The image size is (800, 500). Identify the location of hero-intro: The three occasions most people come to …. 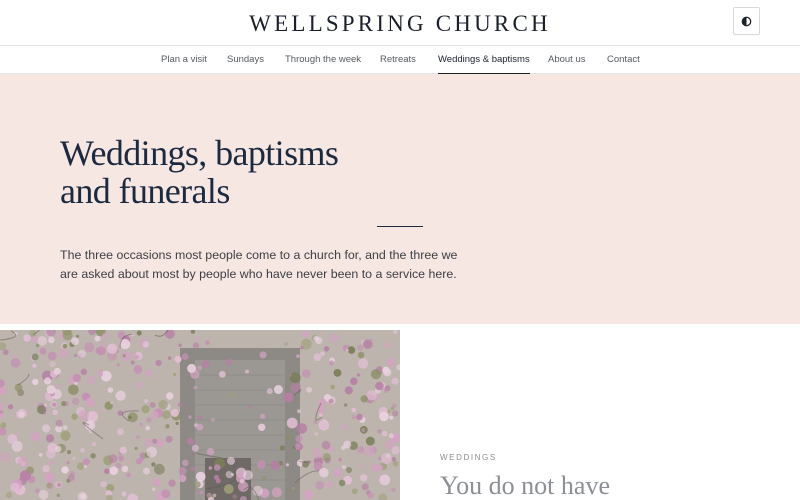
(259, 264).